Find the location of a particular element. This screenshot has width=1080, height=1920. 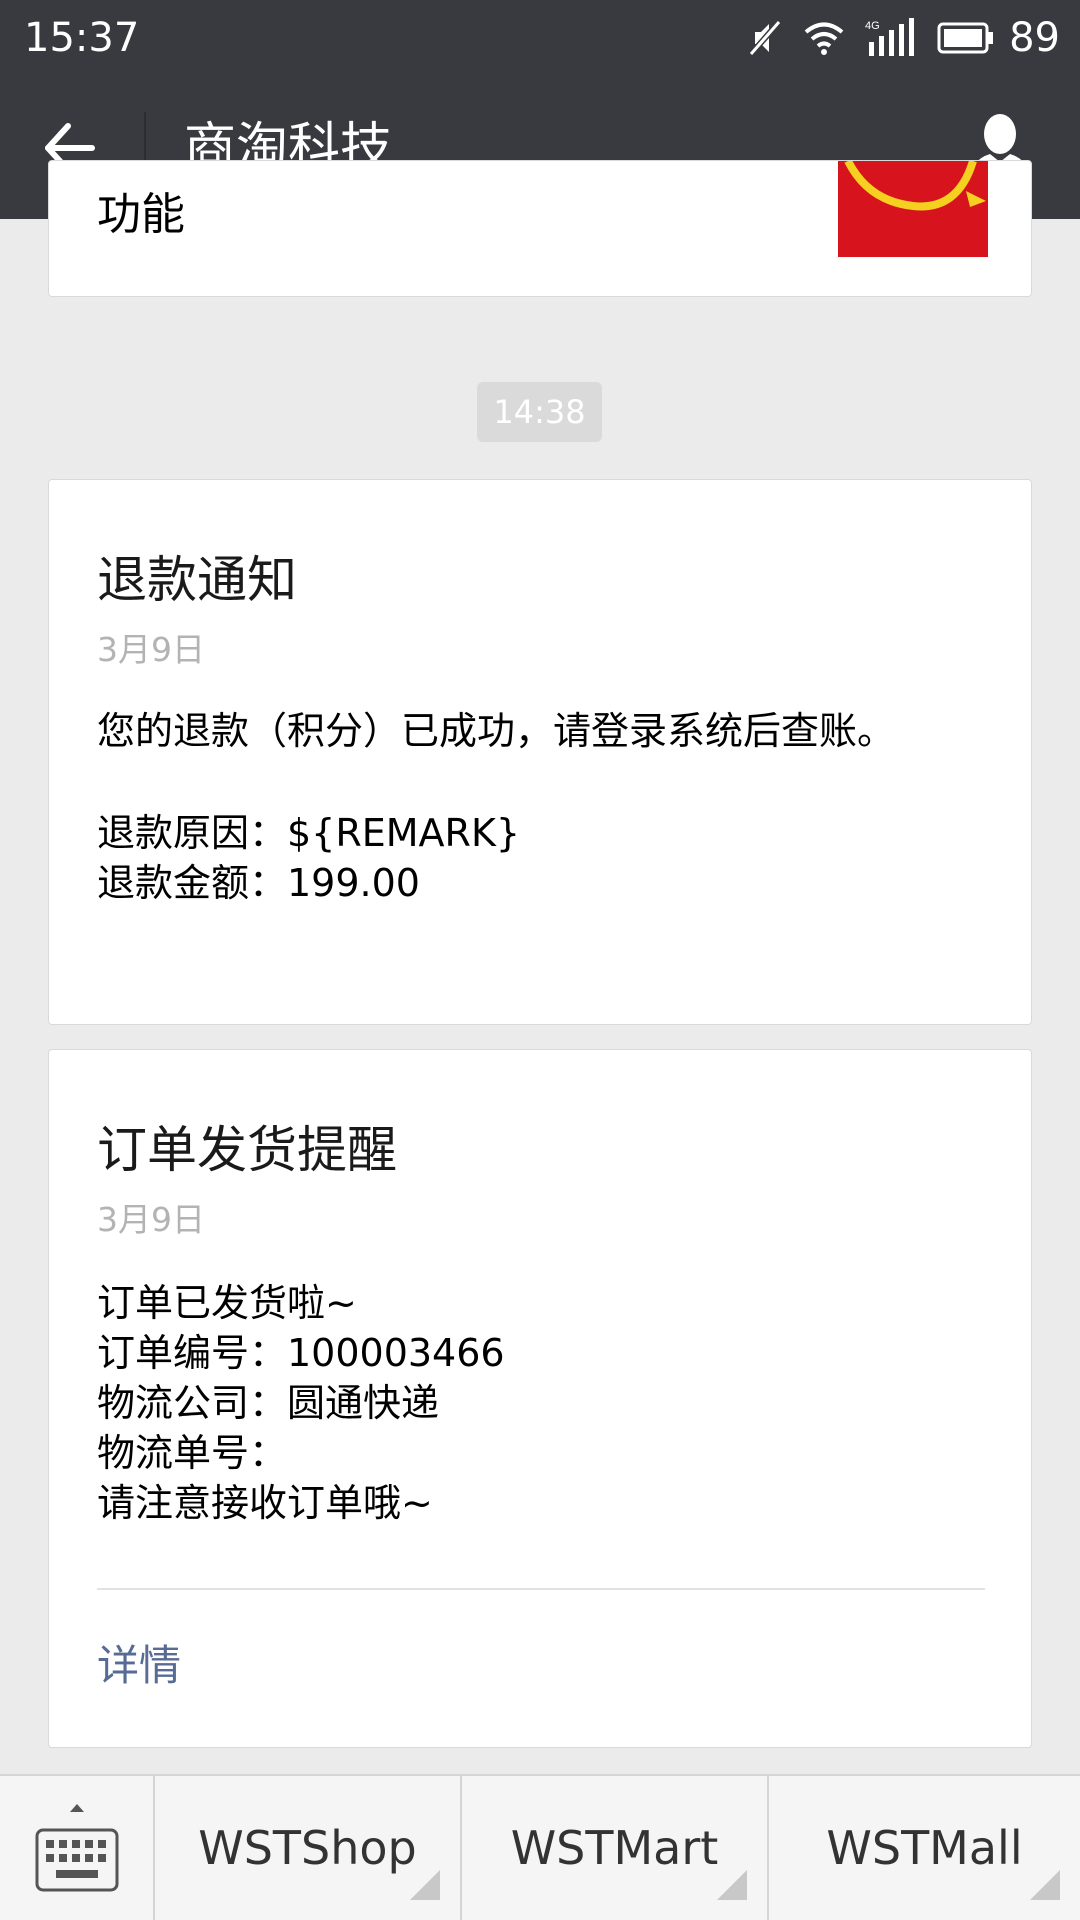

details-link: 详情 is located at coordinates (139, 1666).